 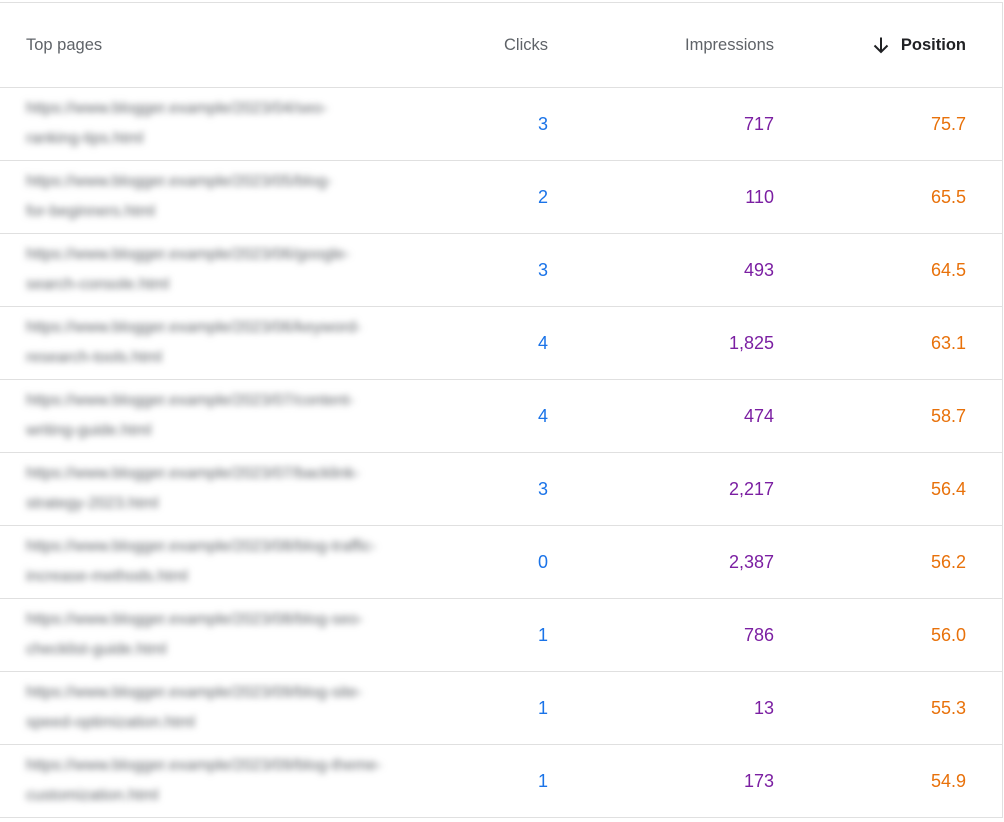 What do you see at coordinates (98, 284) in the screenshot?
I see `page-url-line: search-console.html` at bounding box center [98, 284].